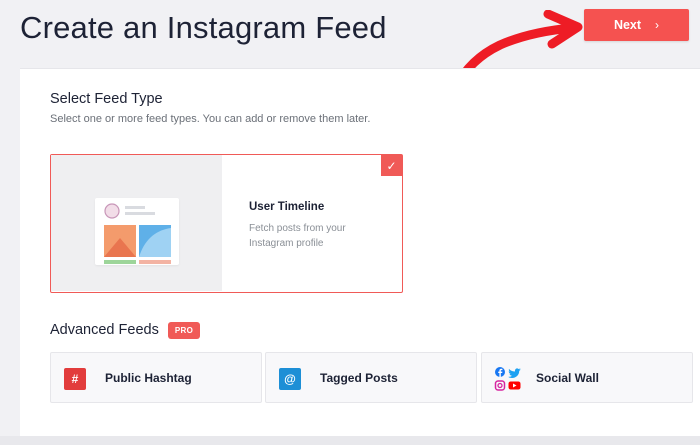 This screenshot has width=700, height=445. I want to click on advanced-item-label: Social Wall, so click(567, 378).